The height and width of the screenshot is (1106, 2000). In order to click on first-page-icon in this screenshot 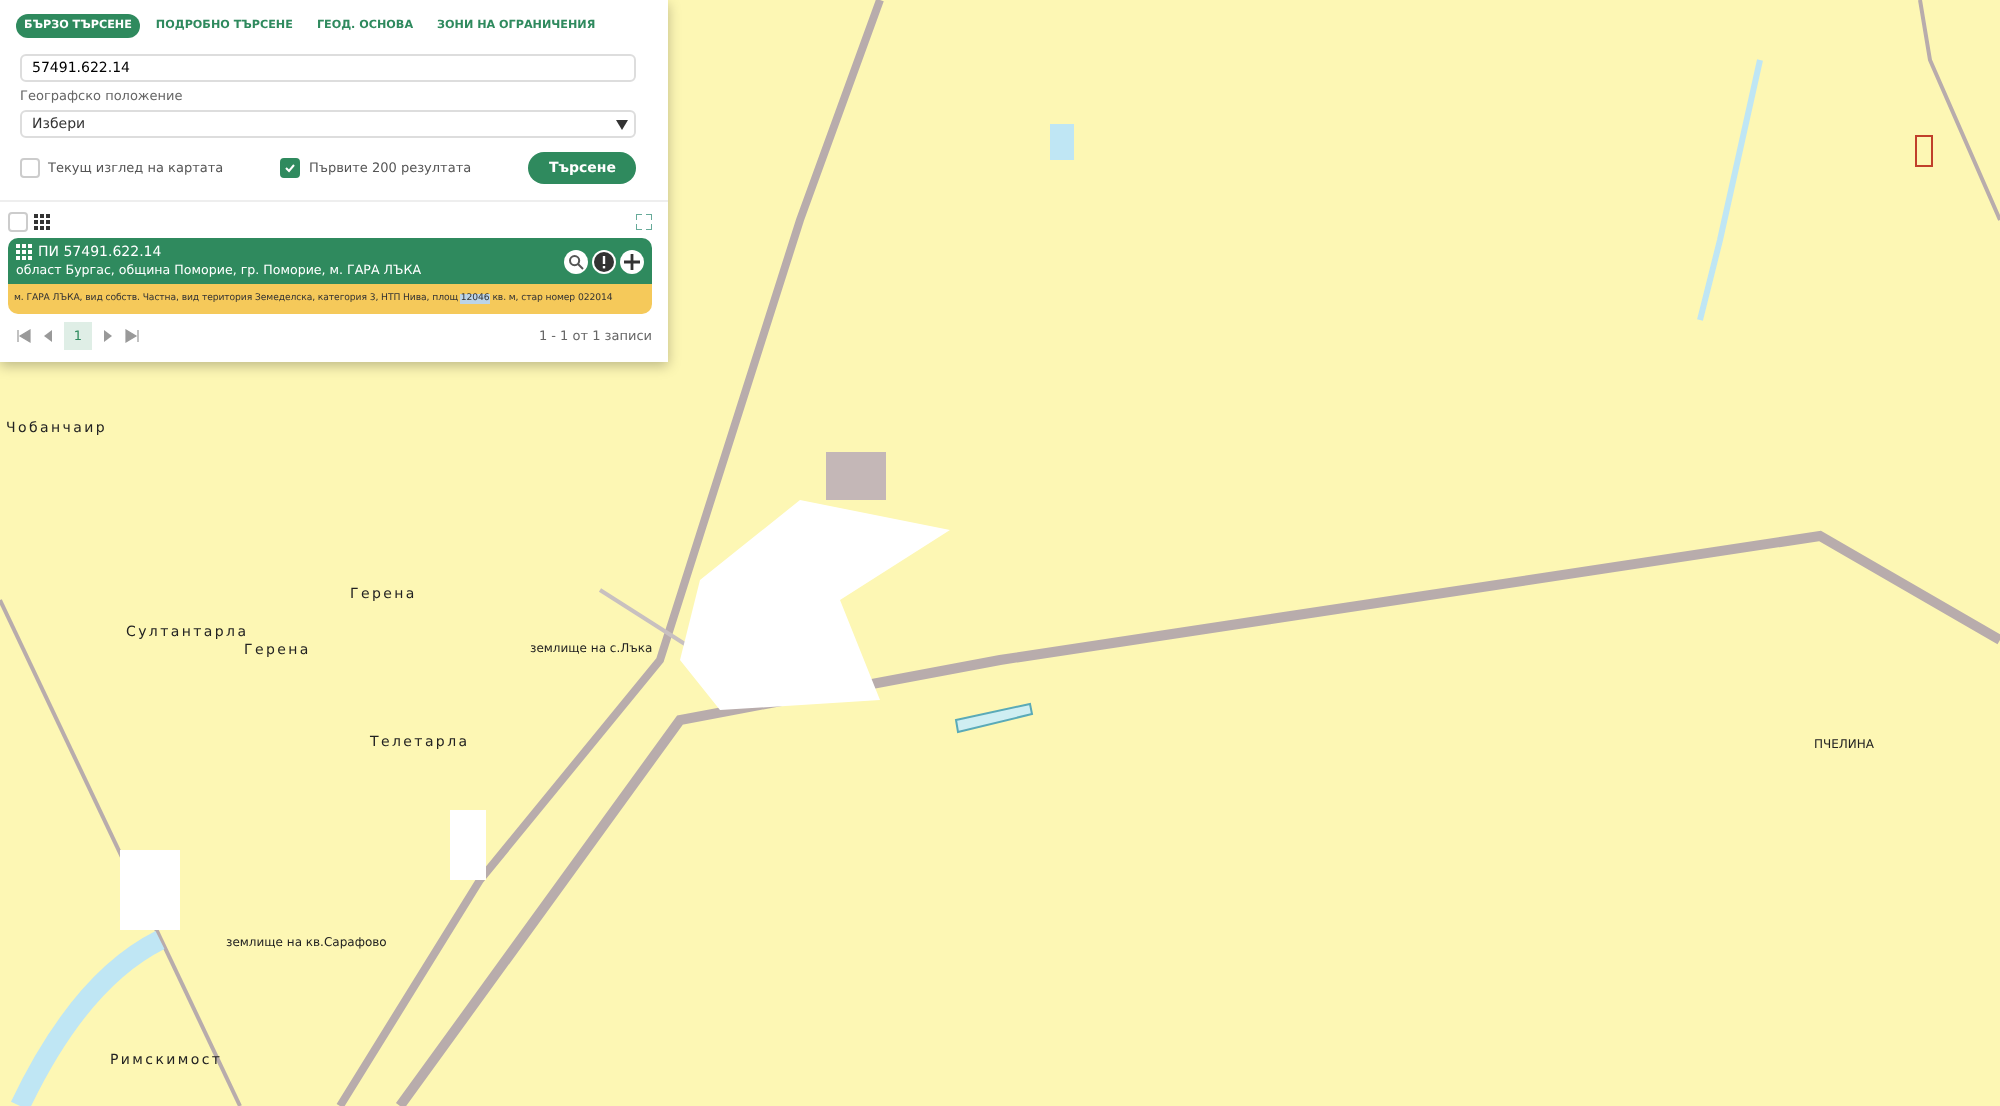, I will do `click(24, 336)`.